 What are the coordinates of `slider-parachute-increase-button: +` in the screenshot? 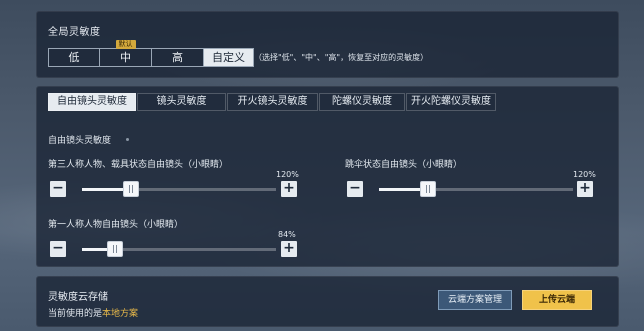 It's located at (585, 189).